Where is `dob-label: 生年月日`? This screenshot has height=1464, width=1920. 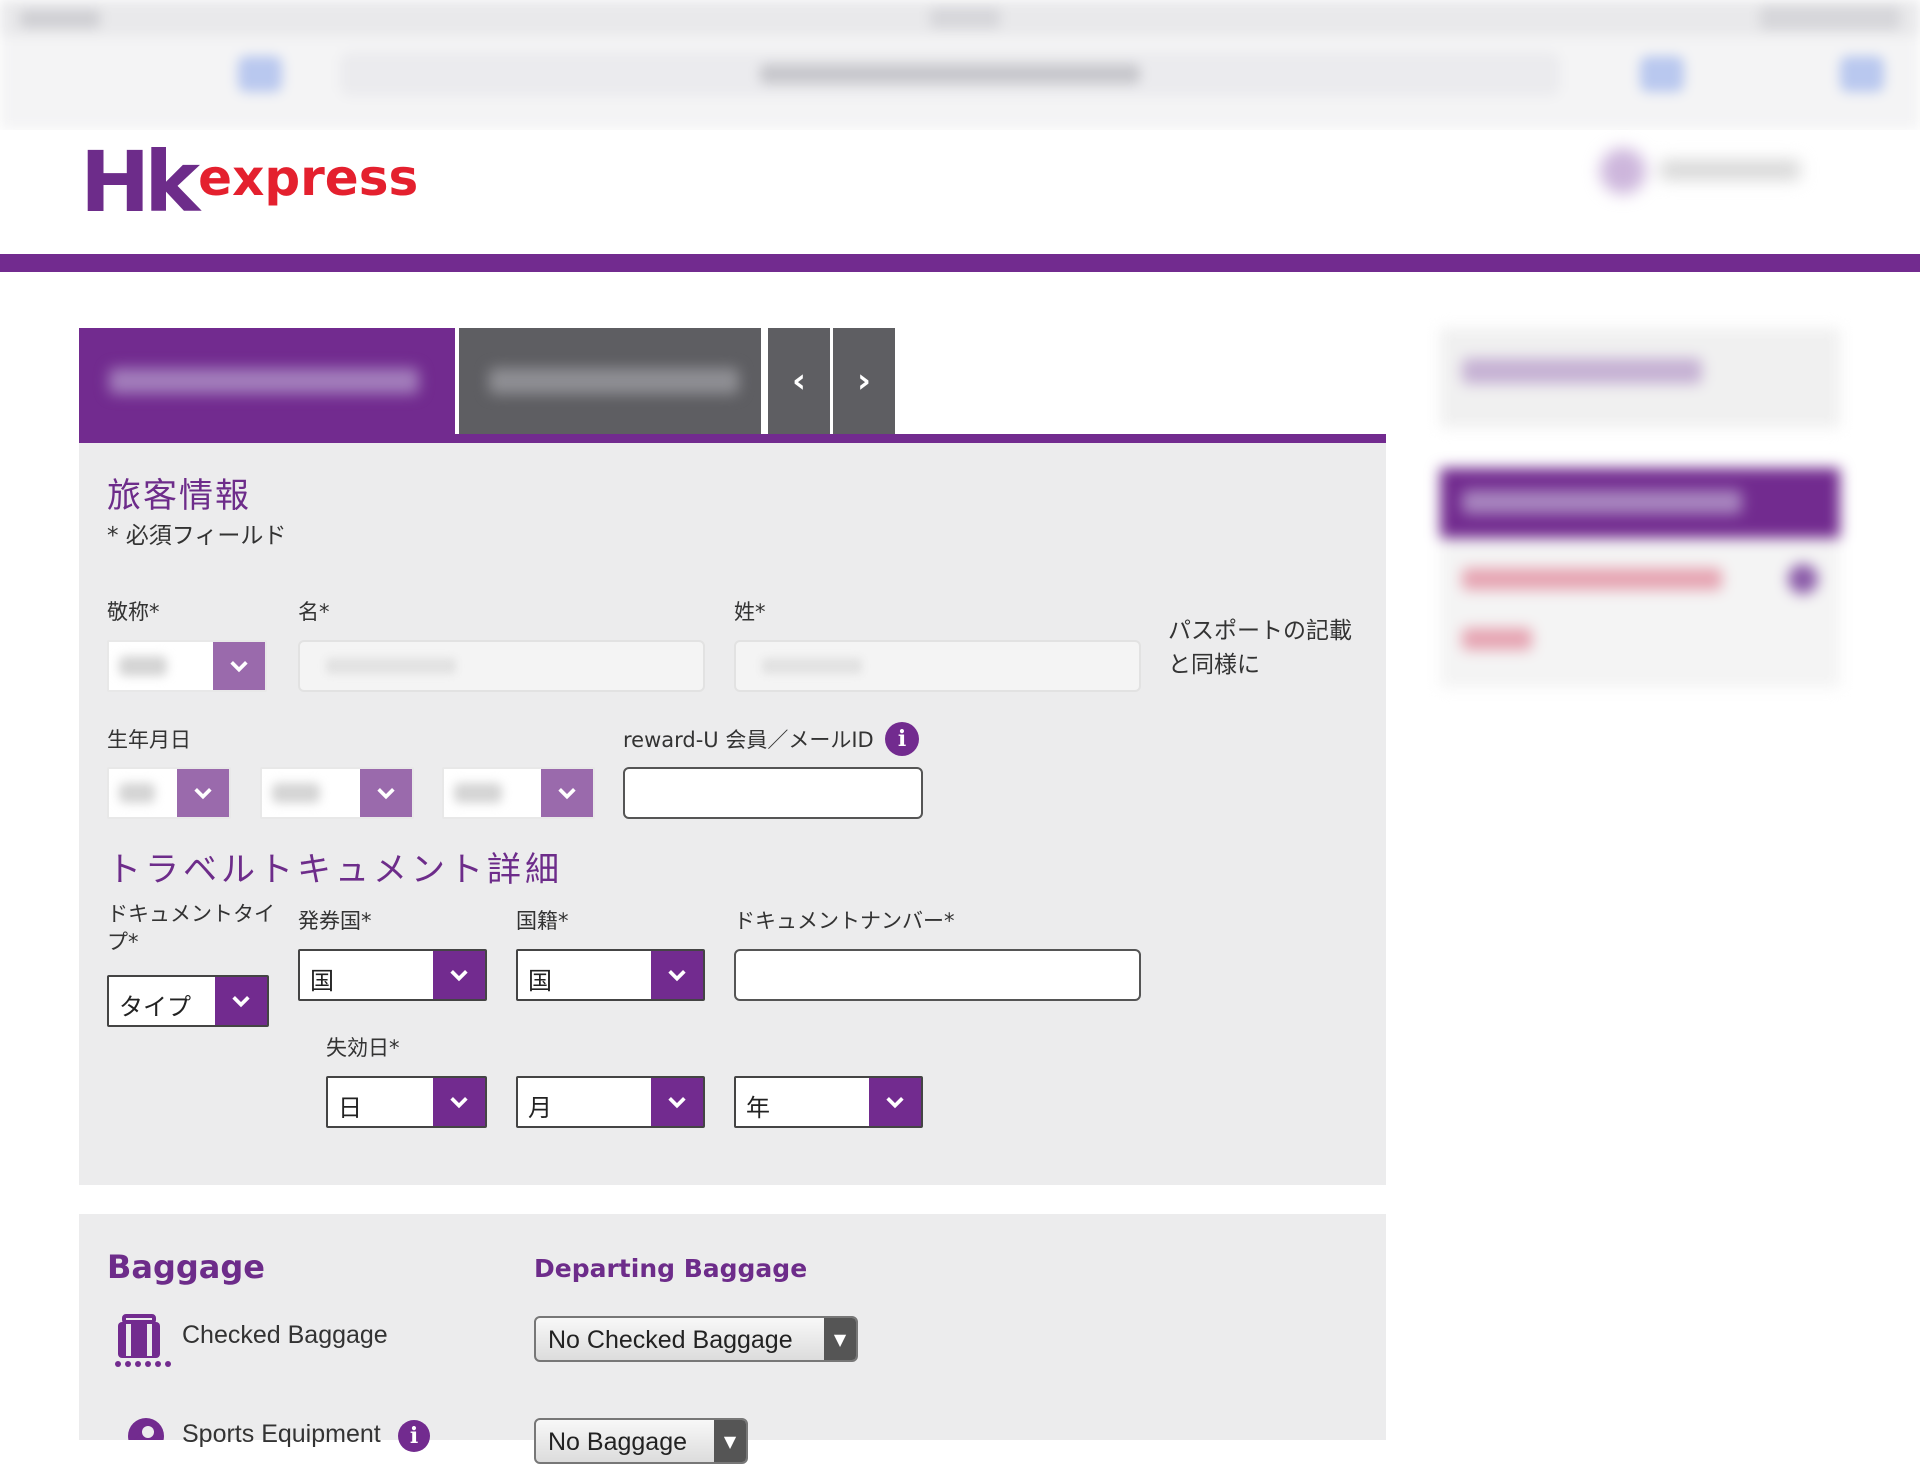
dob-label: 生年月日 is located at coordinates (149, 740).